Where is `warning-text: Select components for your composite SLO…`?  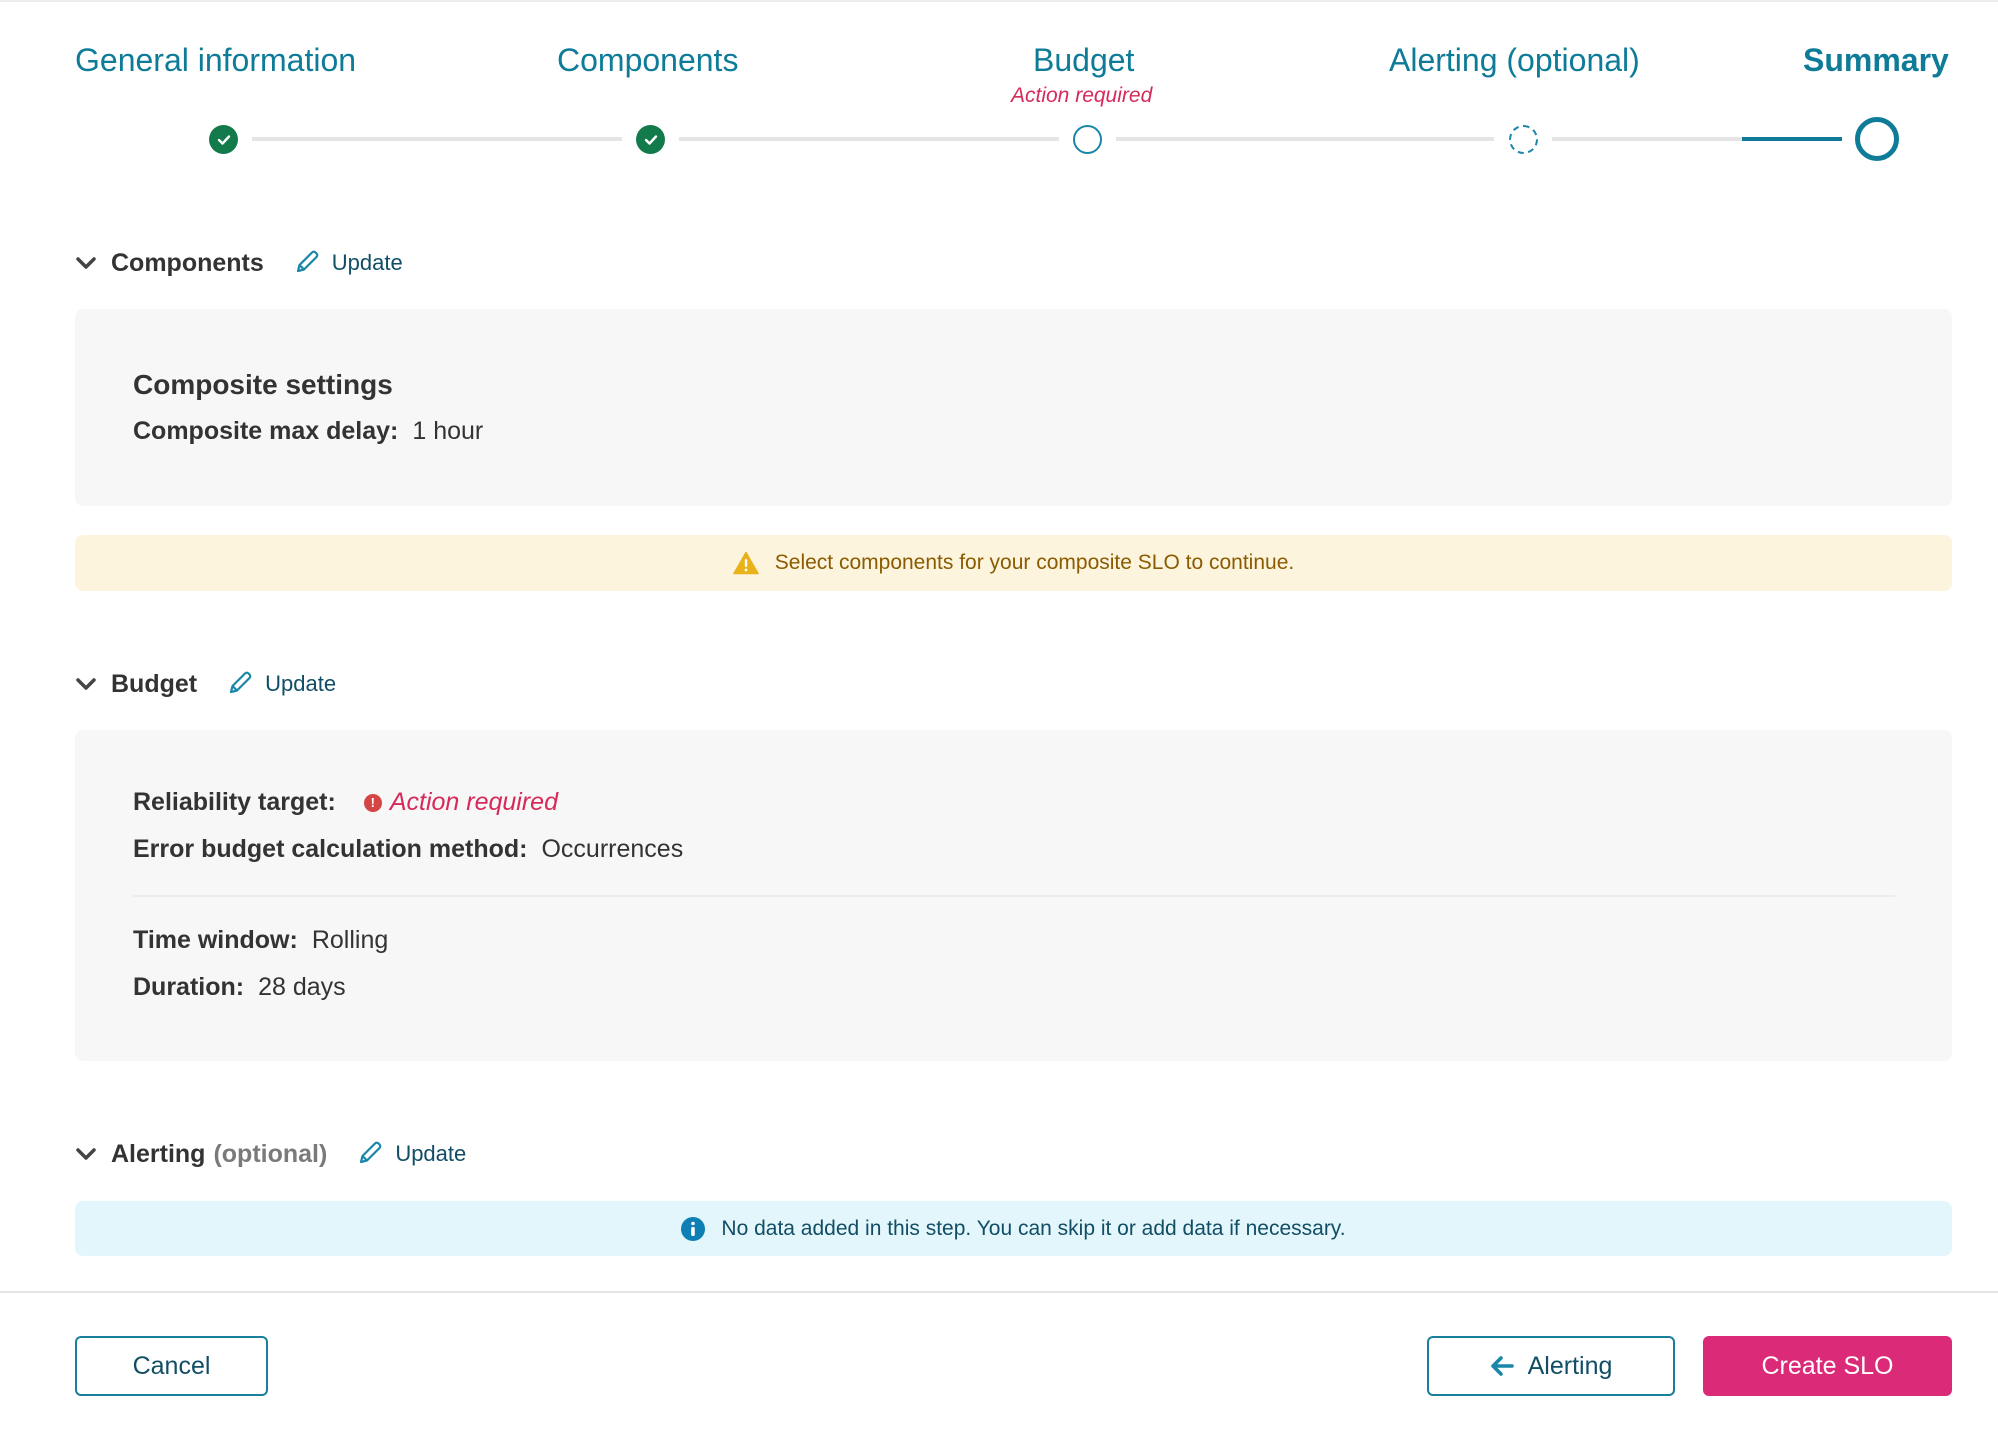
warning-text: Select components for your composite SLO… is located at coordinates (1034, 562).